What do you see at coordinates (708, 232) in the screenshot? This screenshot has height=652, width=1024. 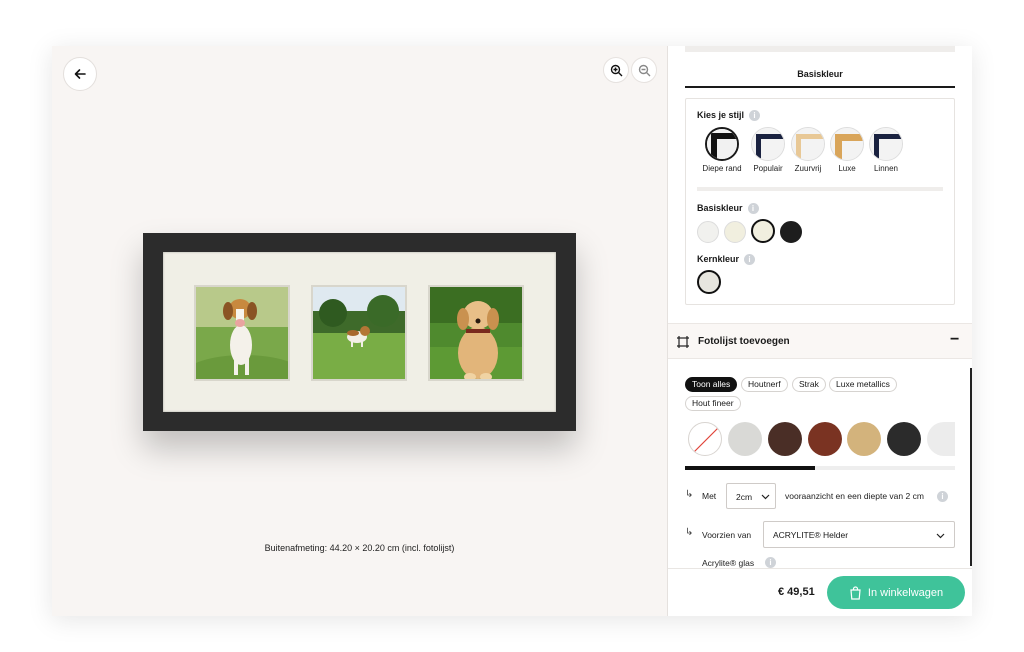 I see `base-color-swatch-white` at bounding box center [708, 232].